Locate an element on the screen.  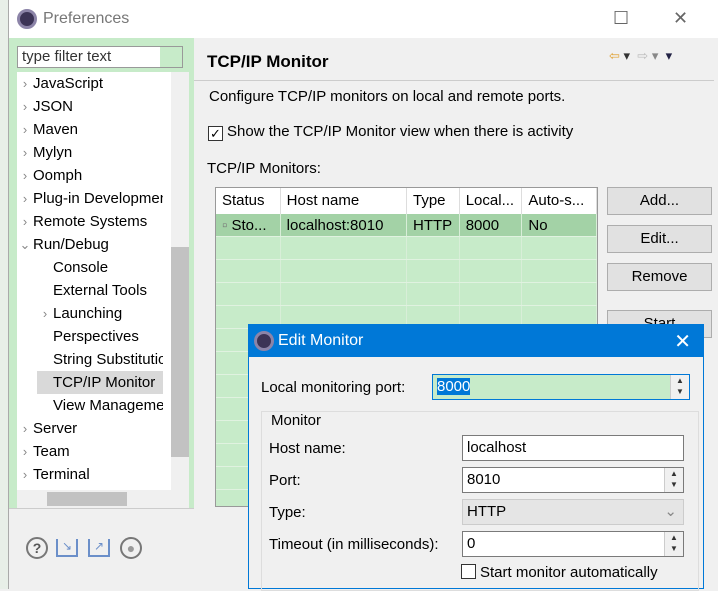
type-value: HTTP is located at coordinates (487, 511).